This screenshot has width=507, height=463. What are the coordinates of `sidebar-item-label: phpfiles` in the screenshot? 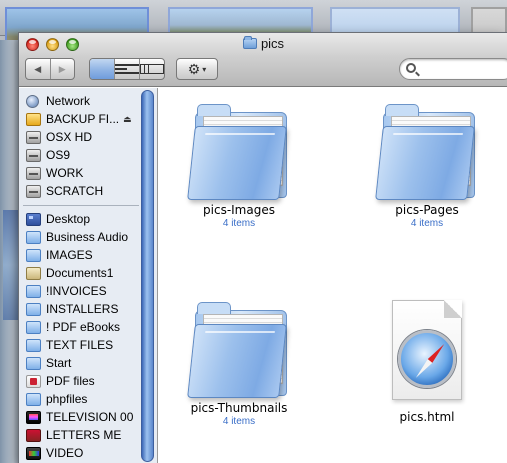 It's located at (67, 399).